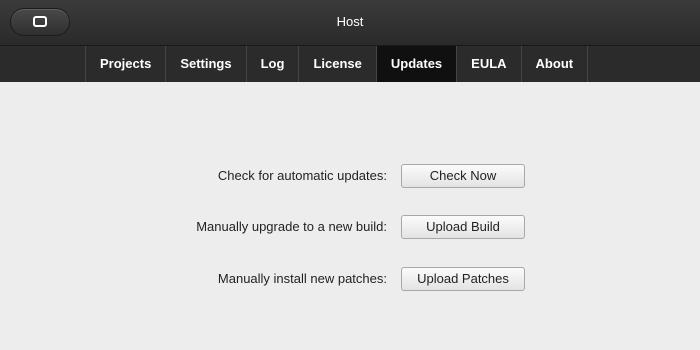  What do you see at coordinates (206, 64) in the screenshot?
I see `tab-settings: Settings` at bounding box center [206, 64].